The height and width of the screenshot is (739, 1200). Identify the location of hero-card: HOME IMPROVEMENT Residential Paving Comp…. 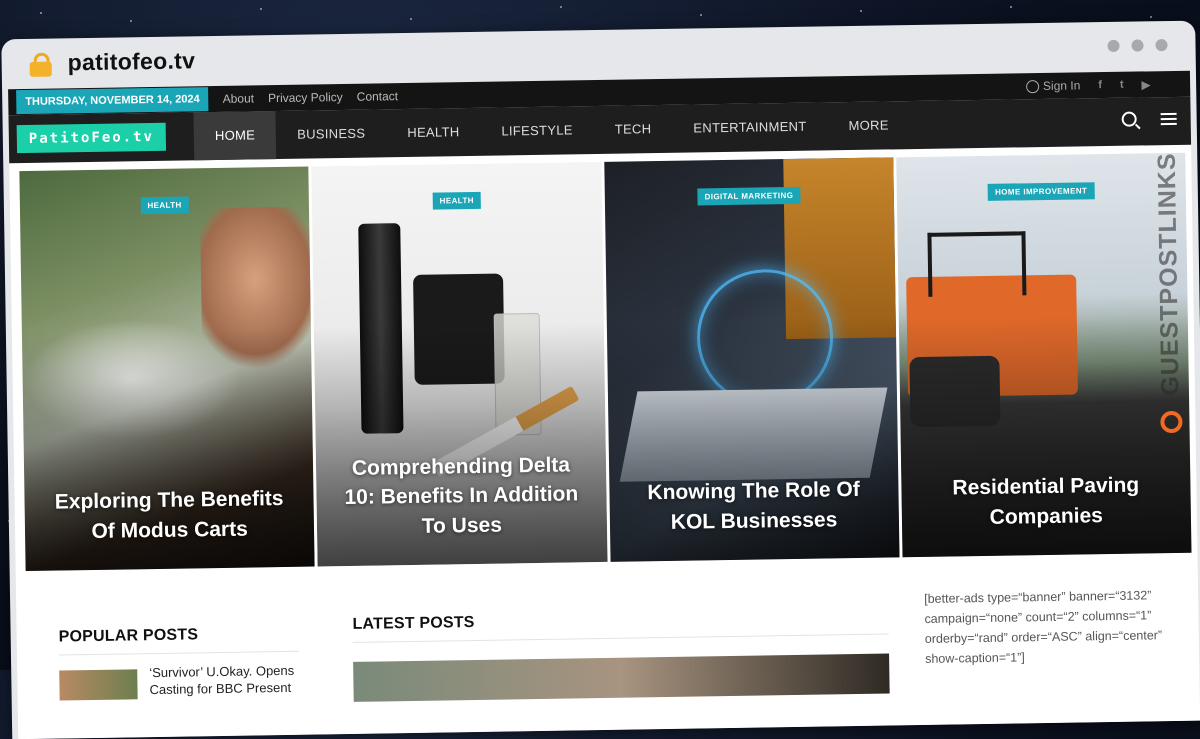
(1043, 355).